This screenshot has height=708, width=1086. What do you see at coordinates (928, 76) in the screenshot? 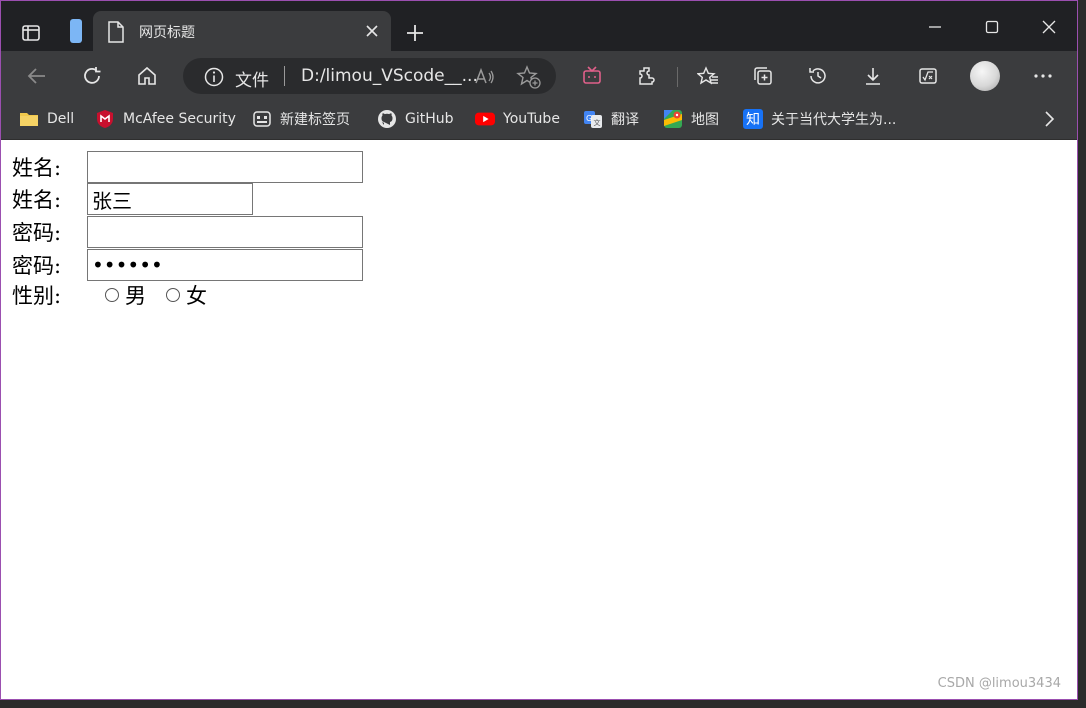
I see `math-solver-icon` at bounding box center [928, 76].